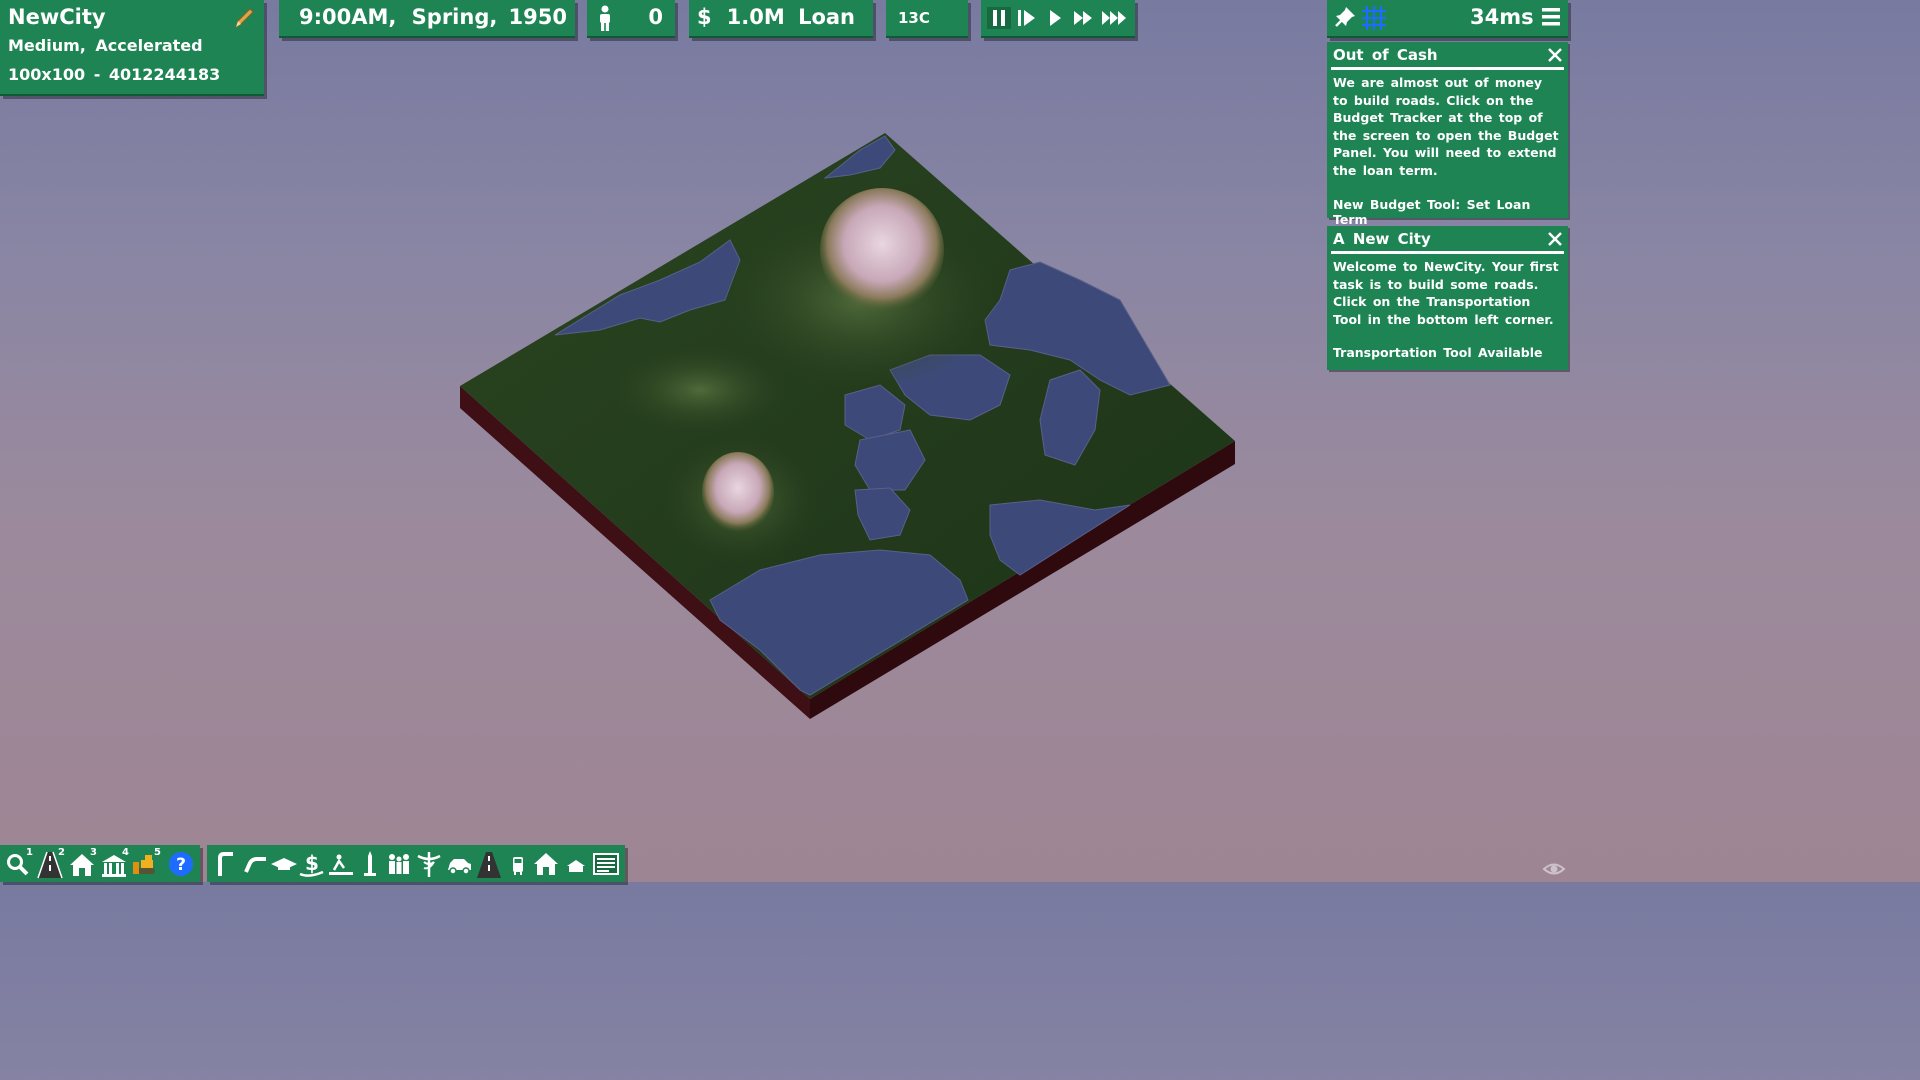 Image resolution: width=1920 pixels, height=1080 pixels. I want to click on monument-tool, so click(370, 863).